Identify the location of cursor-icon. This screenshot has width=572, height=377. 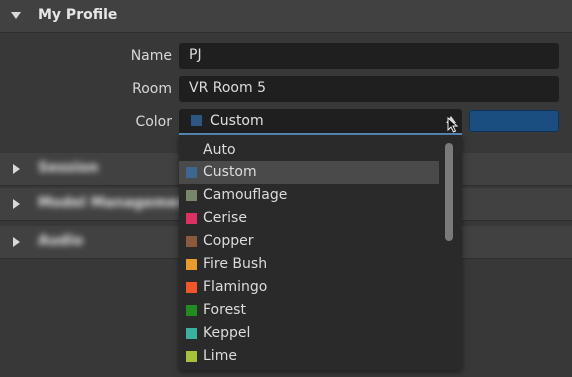
(453, 125).